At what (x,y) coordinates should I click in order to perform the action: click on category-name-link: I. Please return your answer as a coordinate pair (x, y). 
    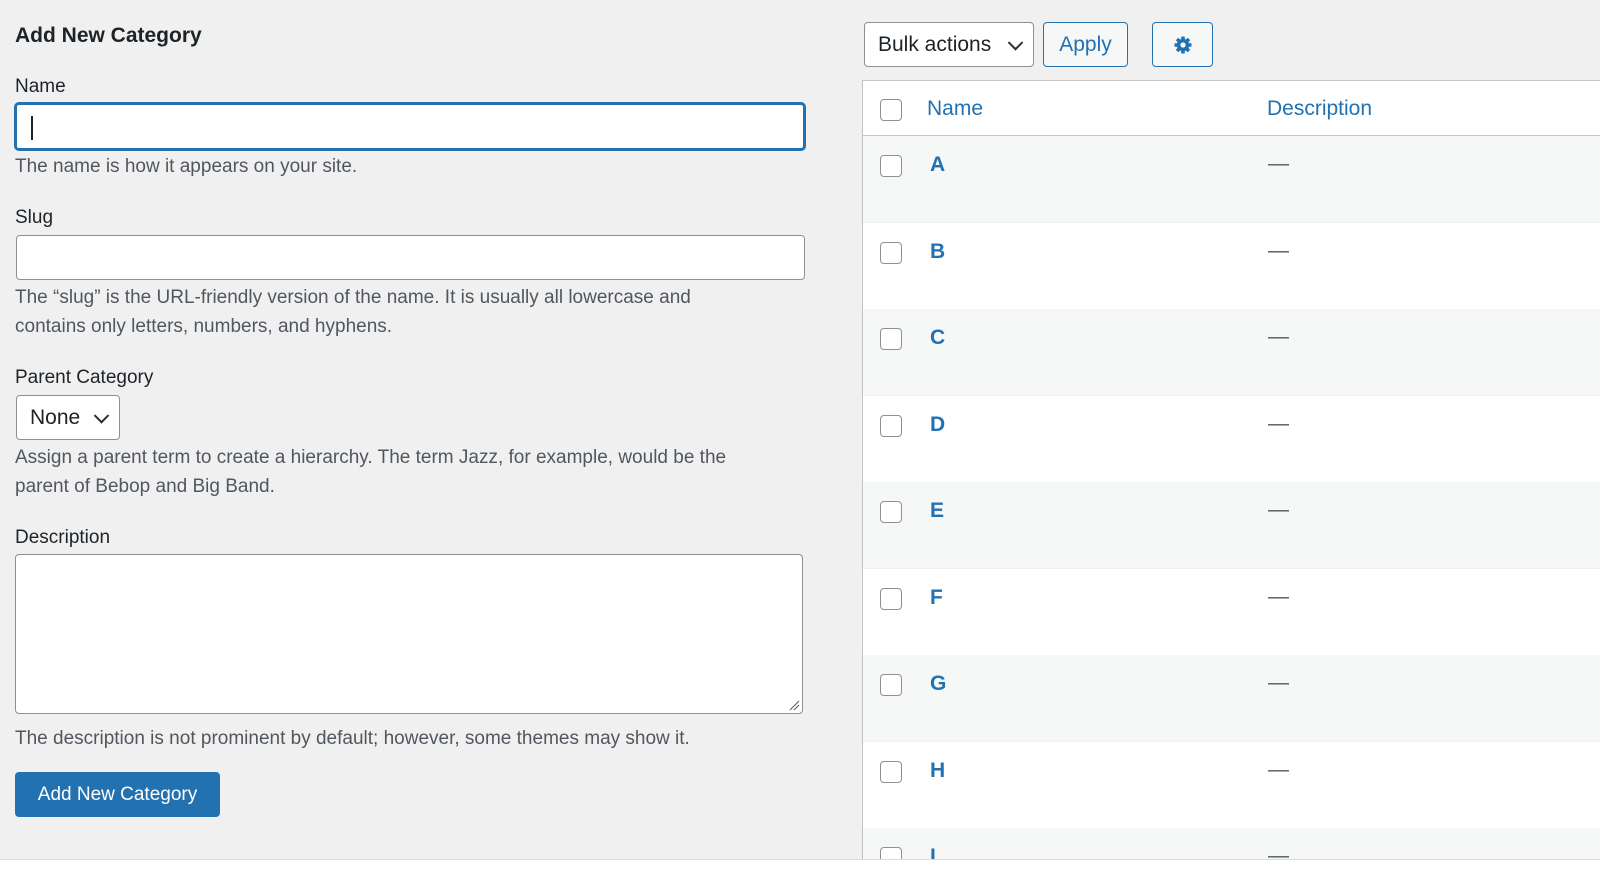
    Looking at the image, I should click on (933, 852).